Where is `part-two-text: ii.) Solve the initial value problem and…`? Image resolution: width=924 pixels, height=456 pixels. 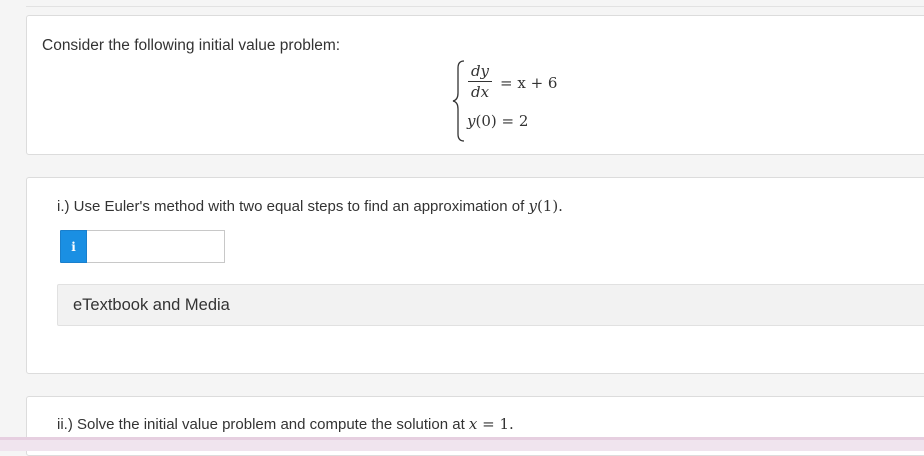 part-two-text: ii.) Solve the initial value problem and… is located at coordinates (263, 424).